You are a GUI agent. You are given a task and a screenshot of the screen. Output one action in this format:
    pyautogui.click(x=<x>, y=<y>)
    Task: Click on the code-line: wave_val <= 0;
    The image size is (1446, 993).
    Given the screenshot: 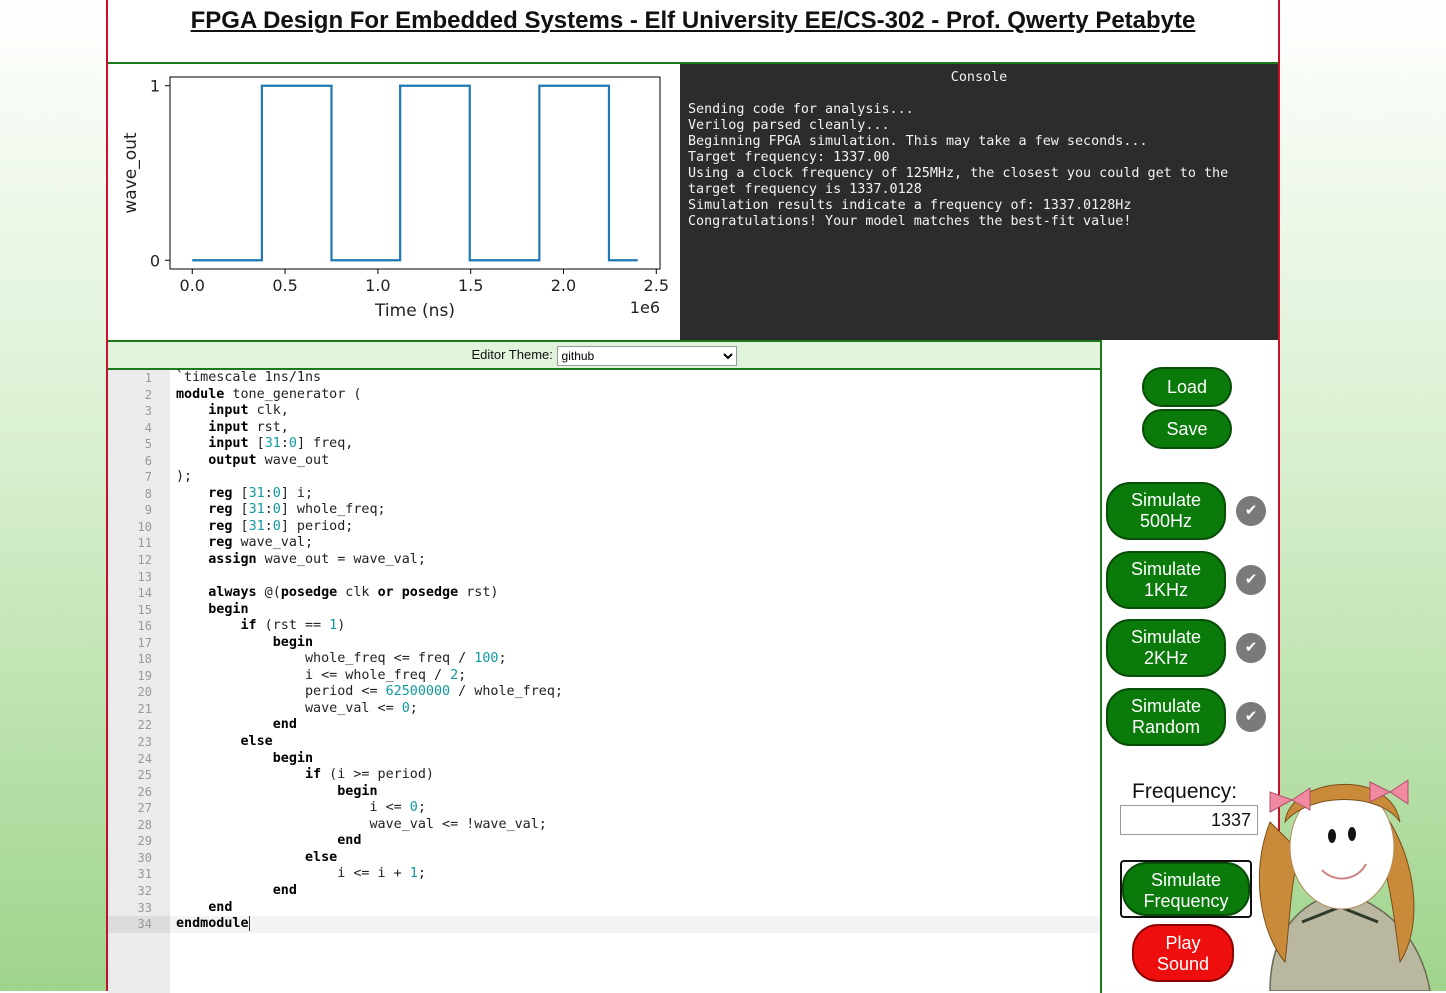 What is the action you would take?
    pyautogui.click(x=635, y=709)
    